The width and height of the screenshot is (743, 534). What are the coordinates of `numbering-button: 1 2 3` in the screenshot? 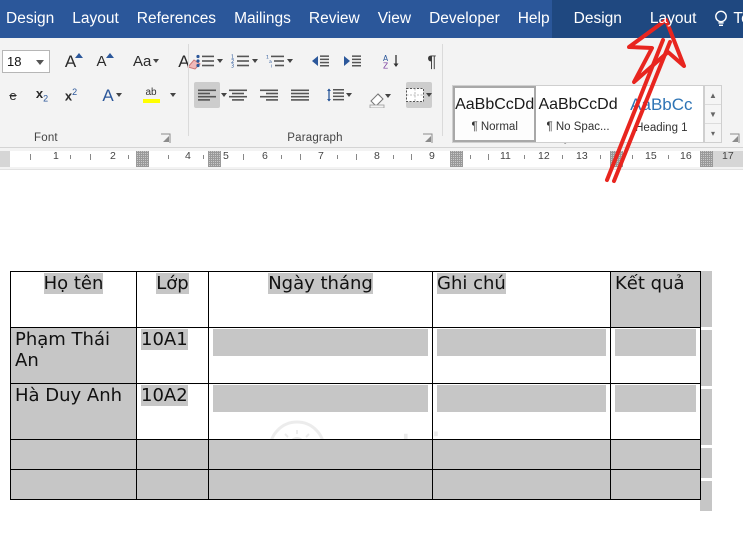 It's located at (244, 61).